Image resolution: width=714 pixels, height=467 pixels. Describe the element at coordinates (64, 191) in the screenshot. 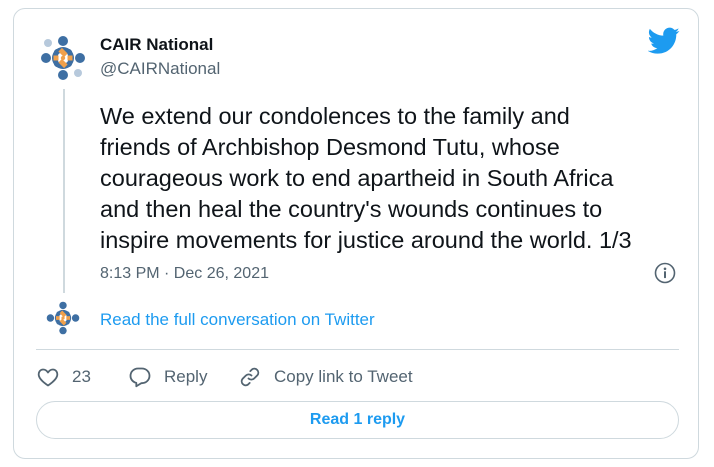

I see `thread-connector-line` at that location.